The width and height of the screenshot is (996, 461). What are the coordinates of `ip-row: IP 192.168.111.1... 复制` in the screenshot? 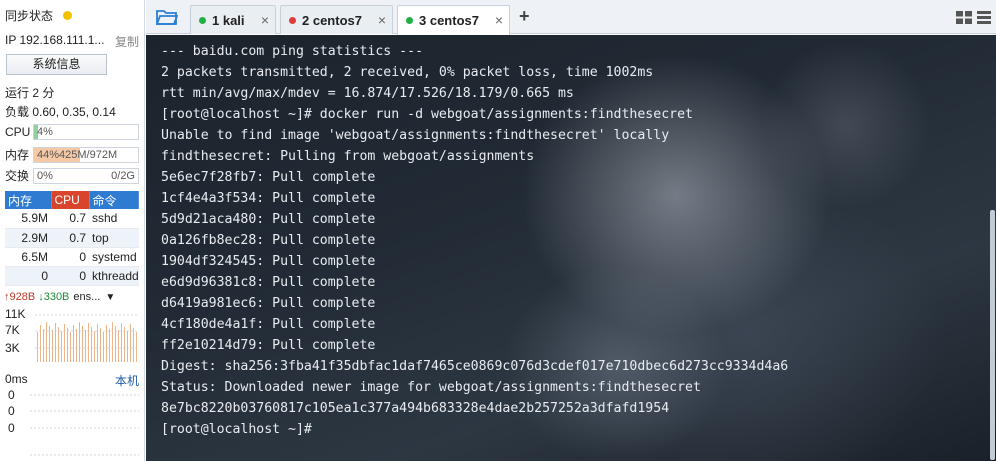 It's located at (72, 41).